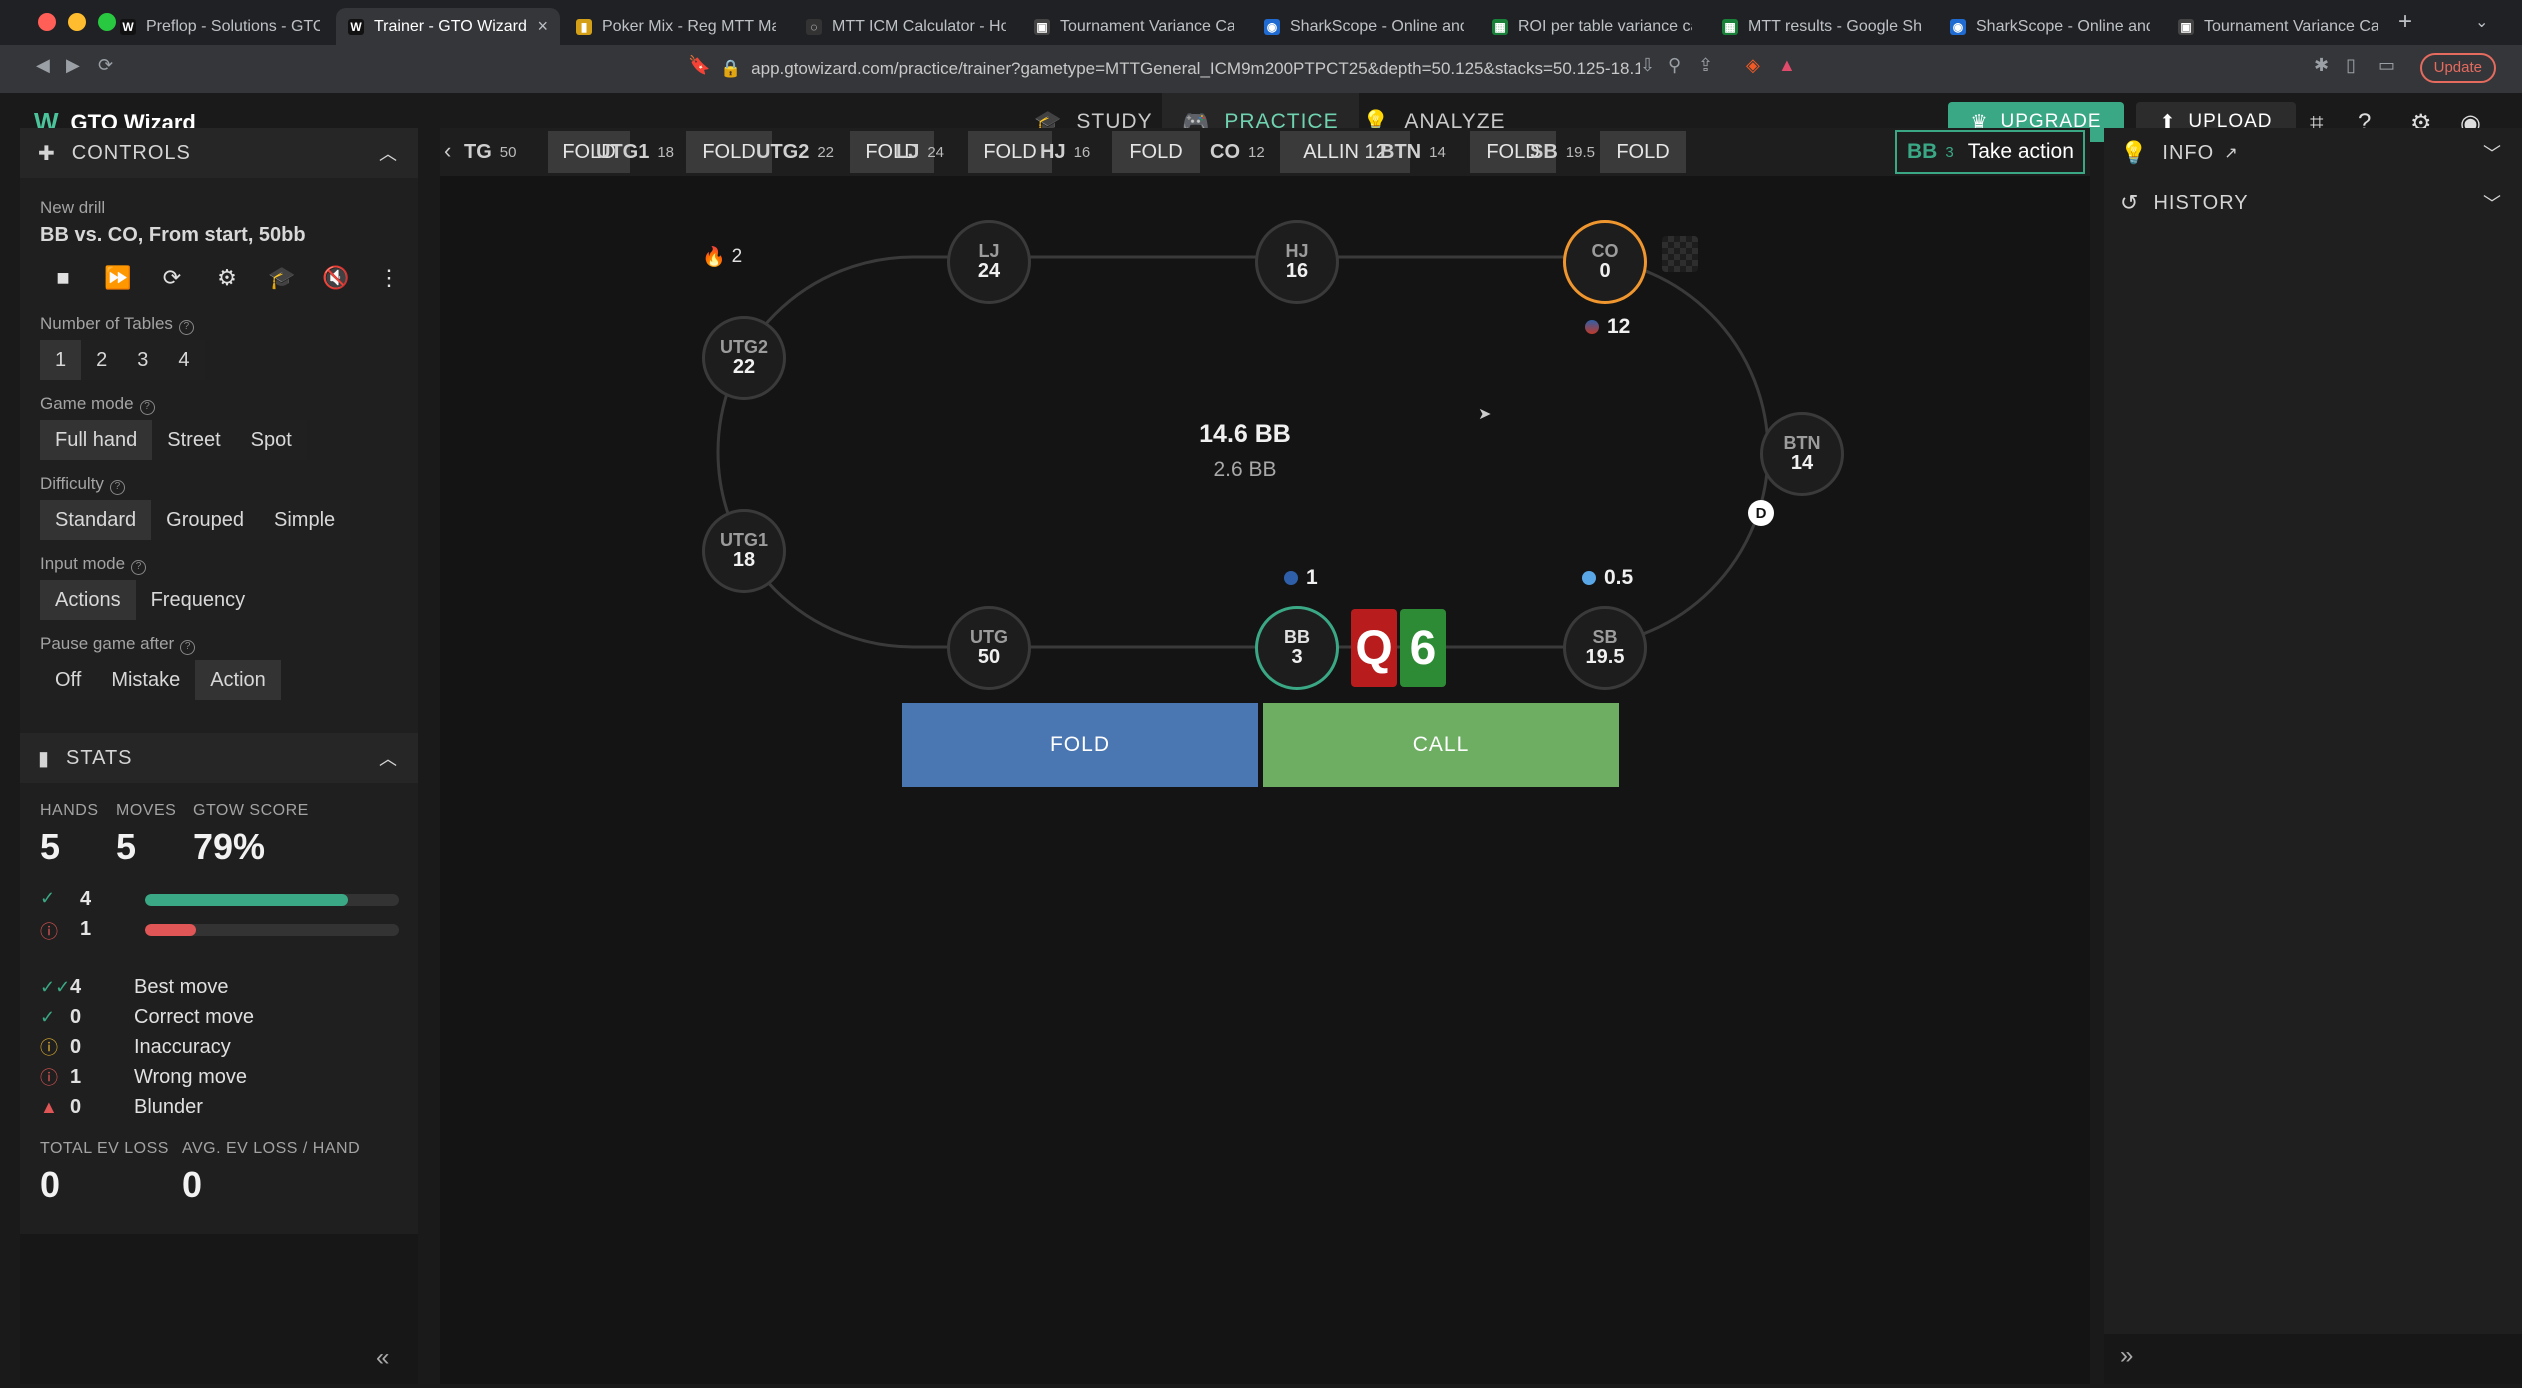 The height and width of the screenshot is (1388, 2522). What do you see at coordinates (2313, 153) in the screenshot?
I see `info-header: 💡 INFO ↗ ﹀` at bounding box center [2313, 153].